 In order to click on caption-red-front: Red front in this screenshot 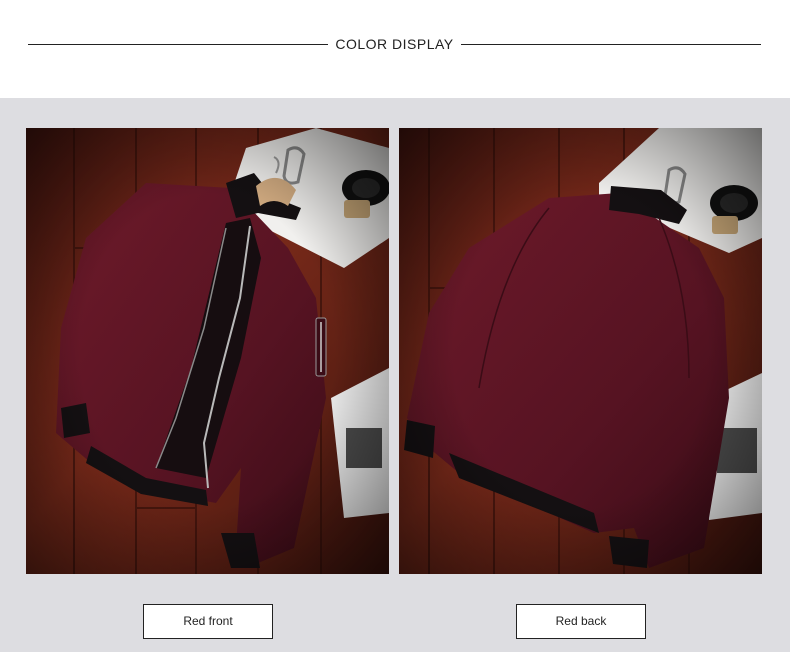, I will do `click(208, 621)`.